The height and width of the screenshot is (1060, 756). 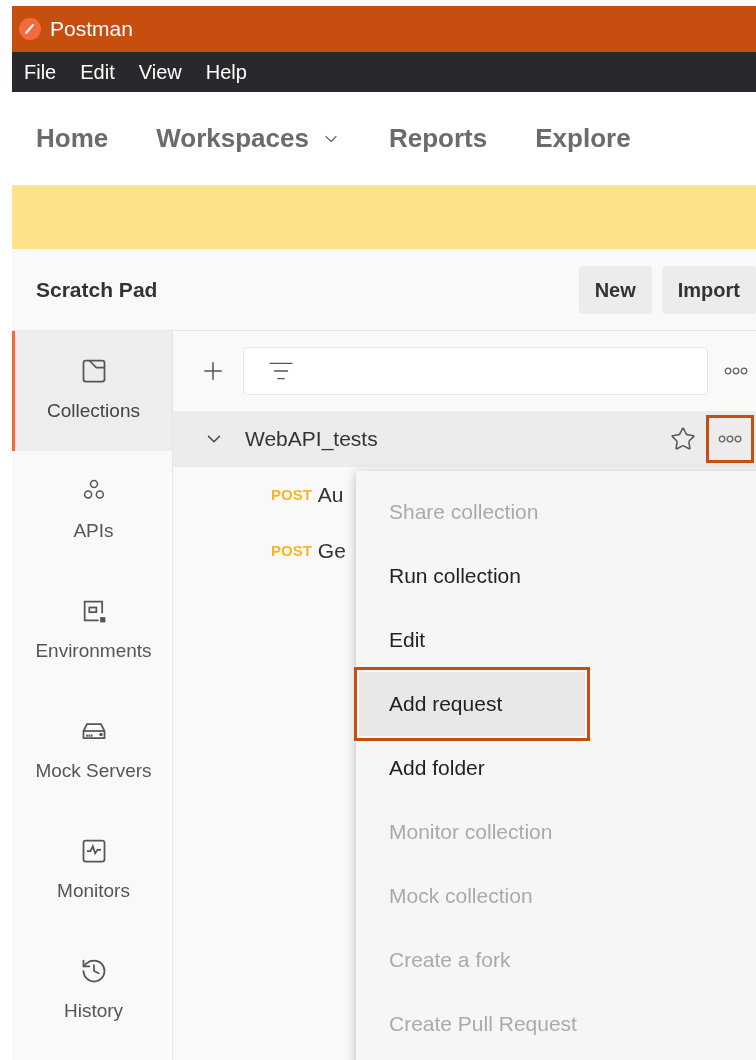 What do you see at coordinates (464, 439) in the screenshot?
I see `collection-row: WebAPI_tests` at bounding box center [464, 439].